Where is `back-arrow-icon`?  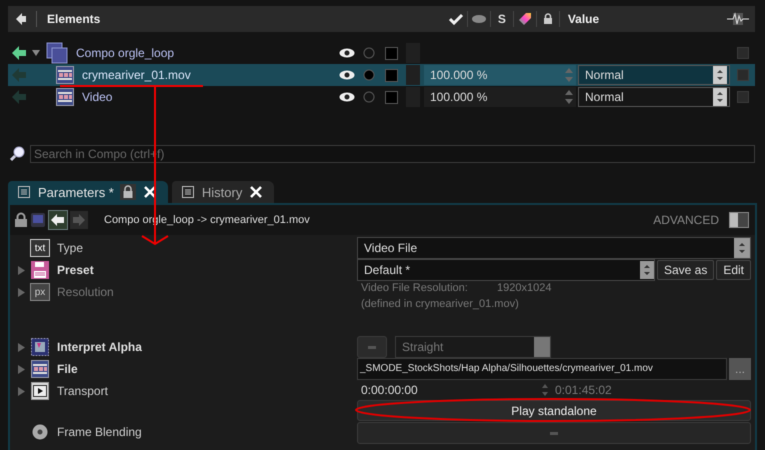 back-arrow-icon is located at coordinates (21, 19).